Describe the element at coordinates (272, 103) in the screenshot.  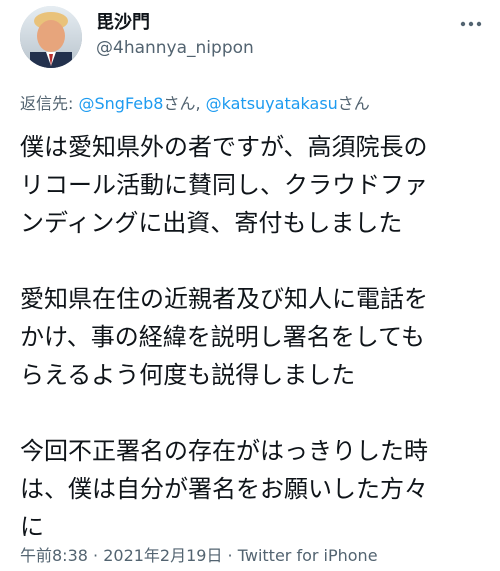
I see `mention-link-katsuyatakasu: @katsuyatakasu` at that location.